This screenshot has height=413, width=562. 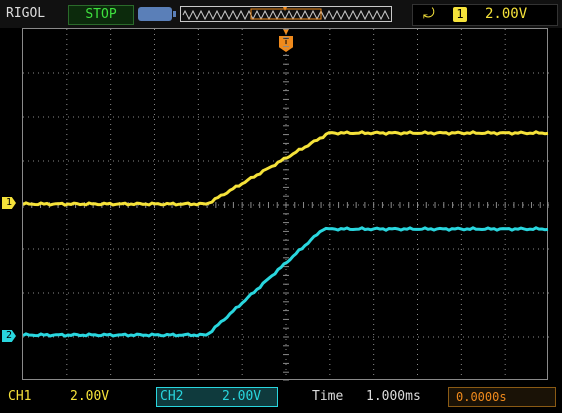 I want to click on memory-depth-bar, so click(x=286, y=14).